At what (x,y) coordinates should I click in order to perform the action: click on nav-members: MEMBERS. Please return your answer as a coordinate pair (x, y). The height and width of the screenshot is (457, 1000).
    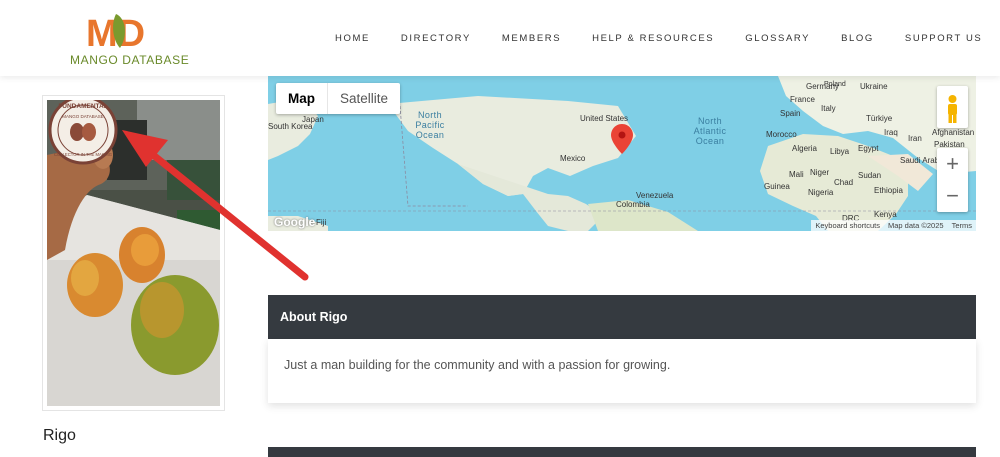
    Looking at the image, I should click on (531, 38).